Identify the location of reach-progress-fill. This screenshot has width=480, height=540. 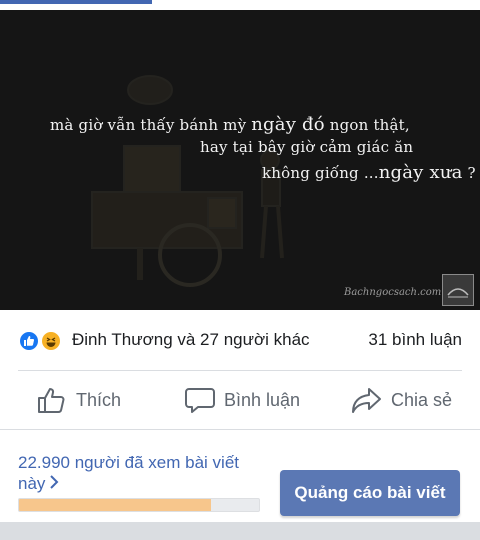
(115, 505).